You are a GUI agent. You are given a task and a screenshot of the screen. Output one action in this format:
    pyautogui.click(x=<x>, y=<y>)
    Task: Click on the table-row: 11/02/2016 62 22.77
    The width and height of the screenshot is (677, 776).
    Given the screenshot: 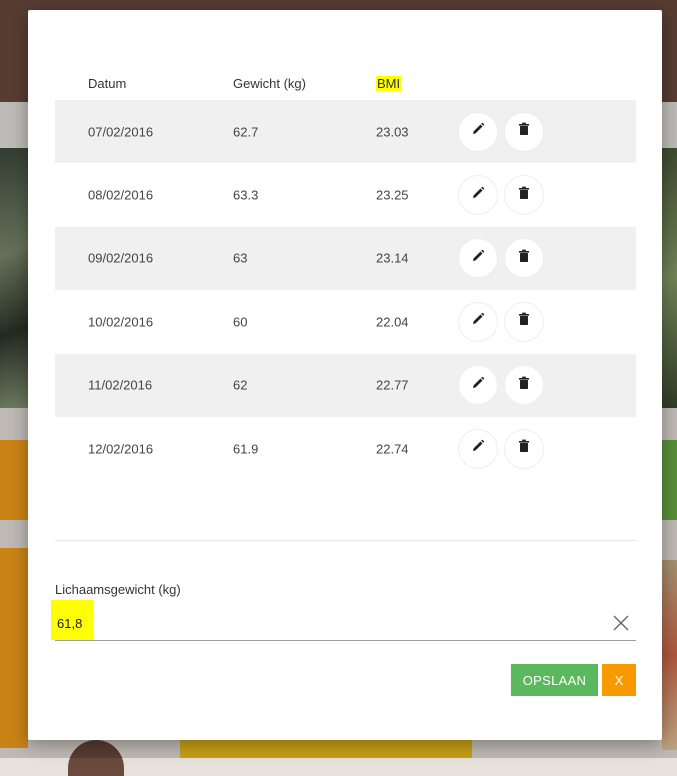 What is the action you would take?
    pyautogui.click(x=345, y=385)
    